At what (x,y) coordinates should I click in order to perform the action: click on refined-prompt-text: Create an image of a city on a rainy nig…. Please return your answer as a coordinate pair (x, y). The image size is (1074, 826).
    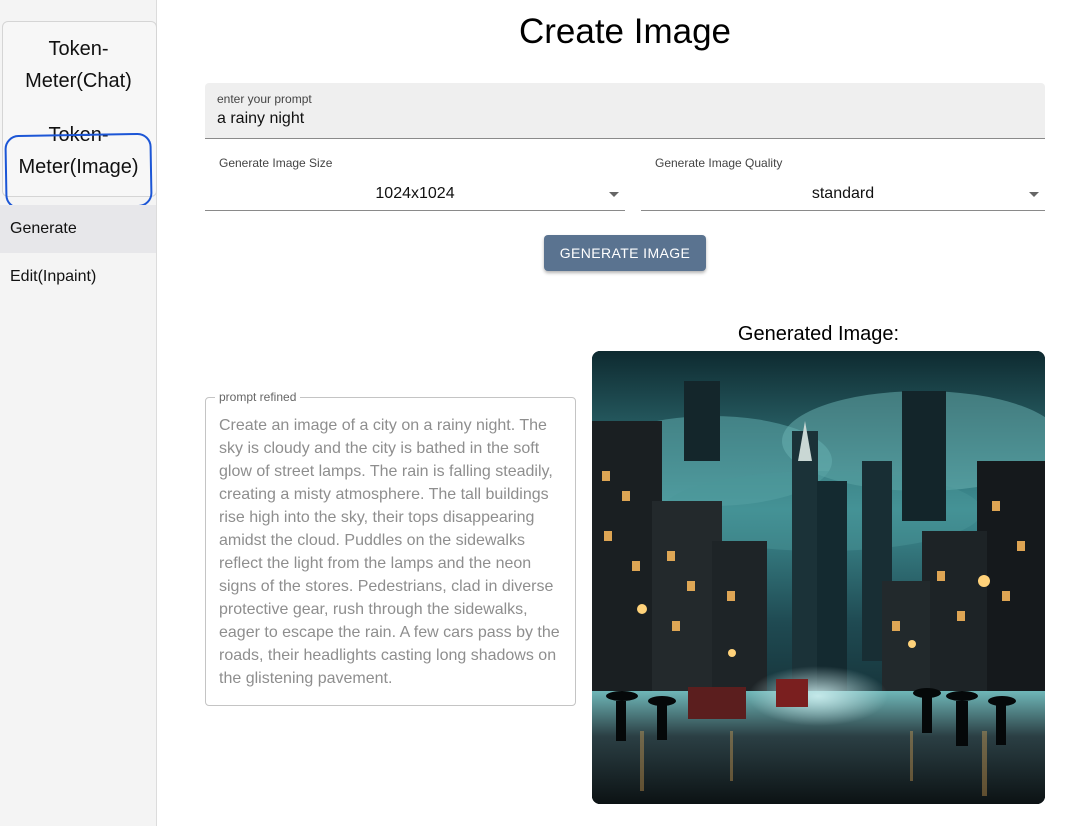
    Looking at the image, I should click on (389, 552).